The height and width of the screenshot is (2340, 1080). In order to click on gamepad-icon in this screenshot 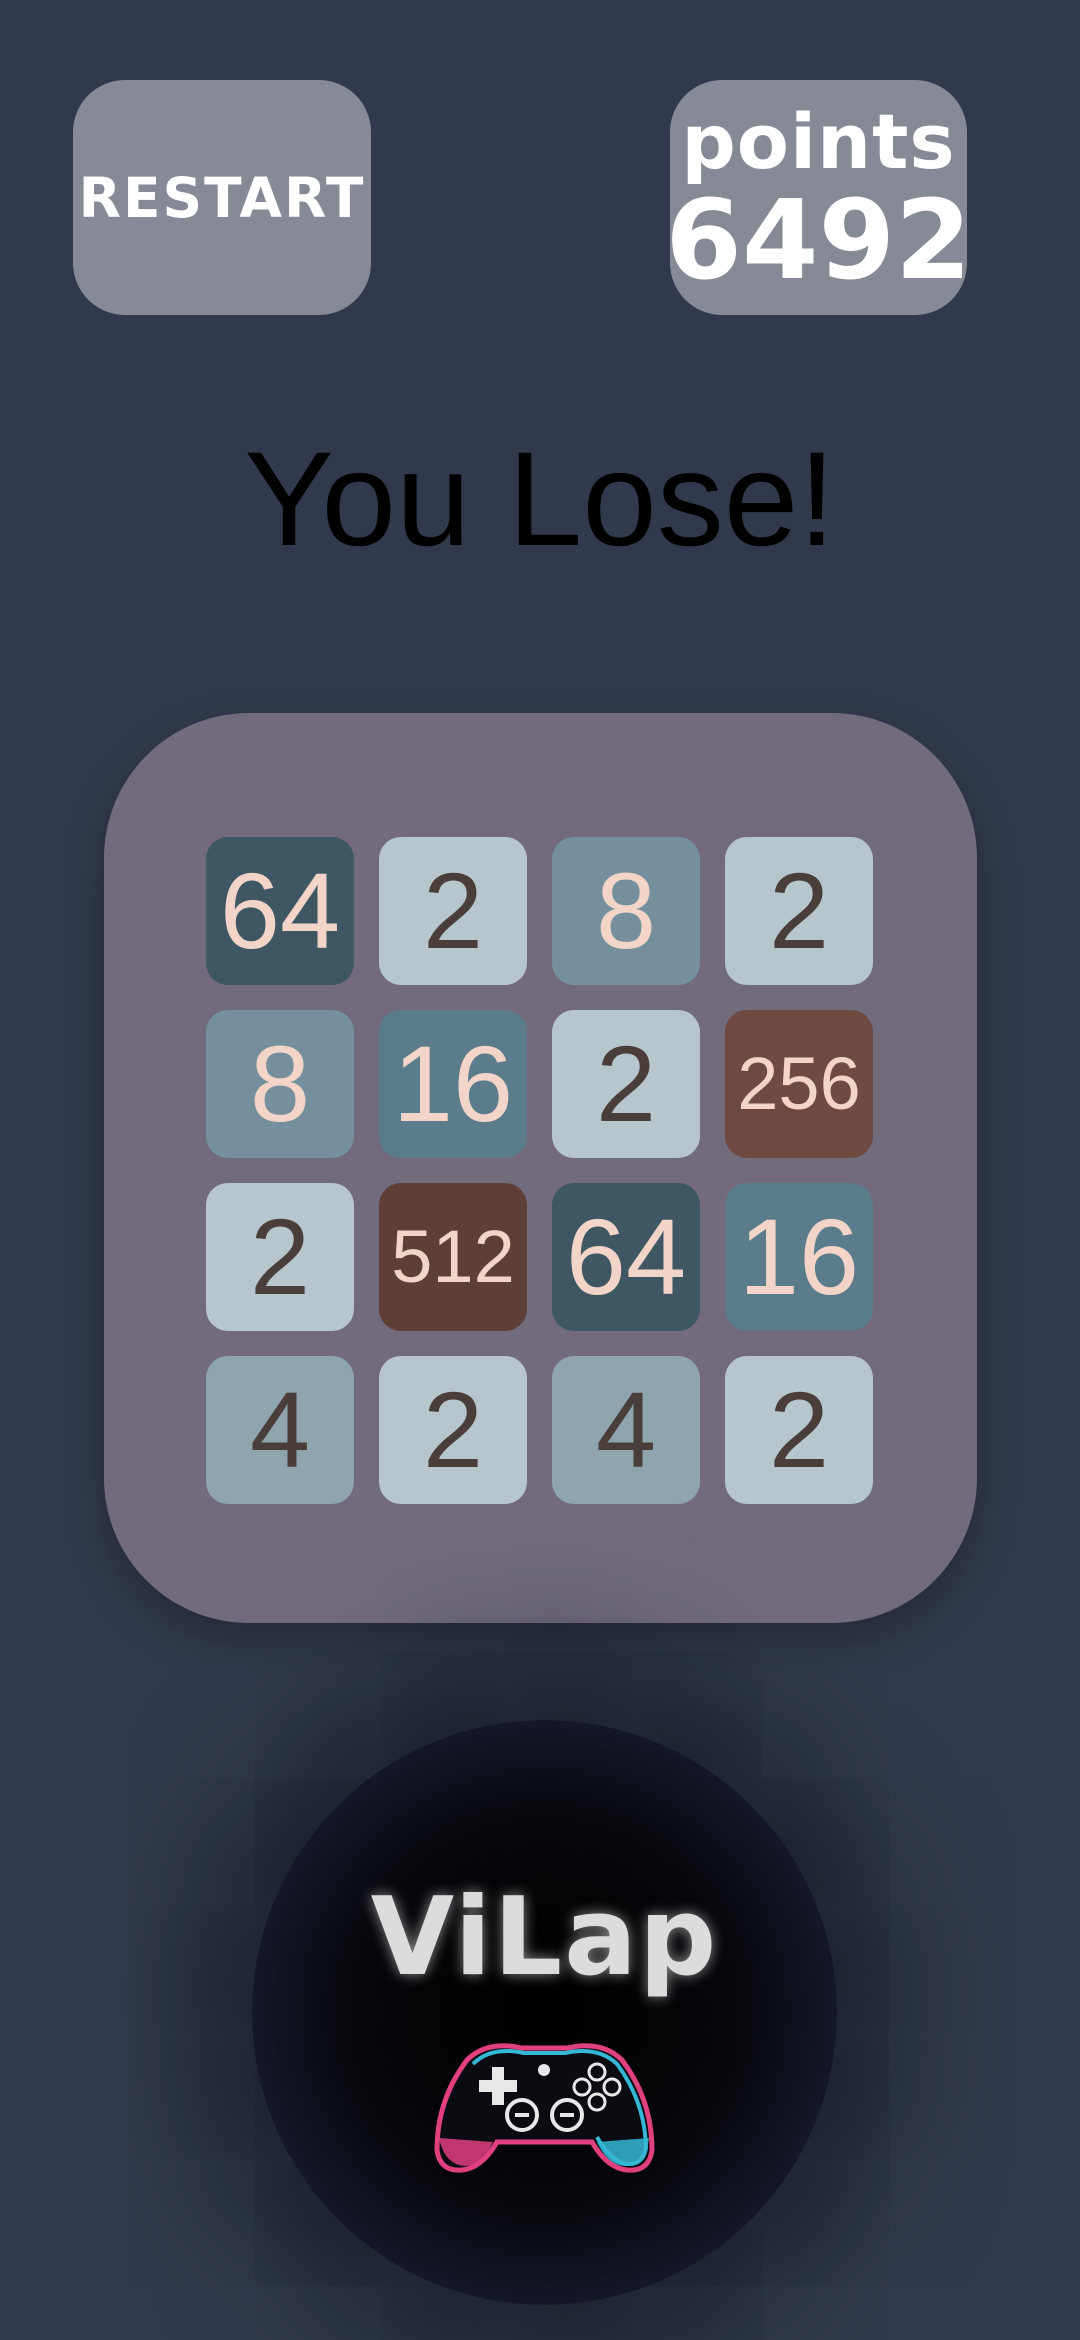, I will do `click(544, 2108)`.